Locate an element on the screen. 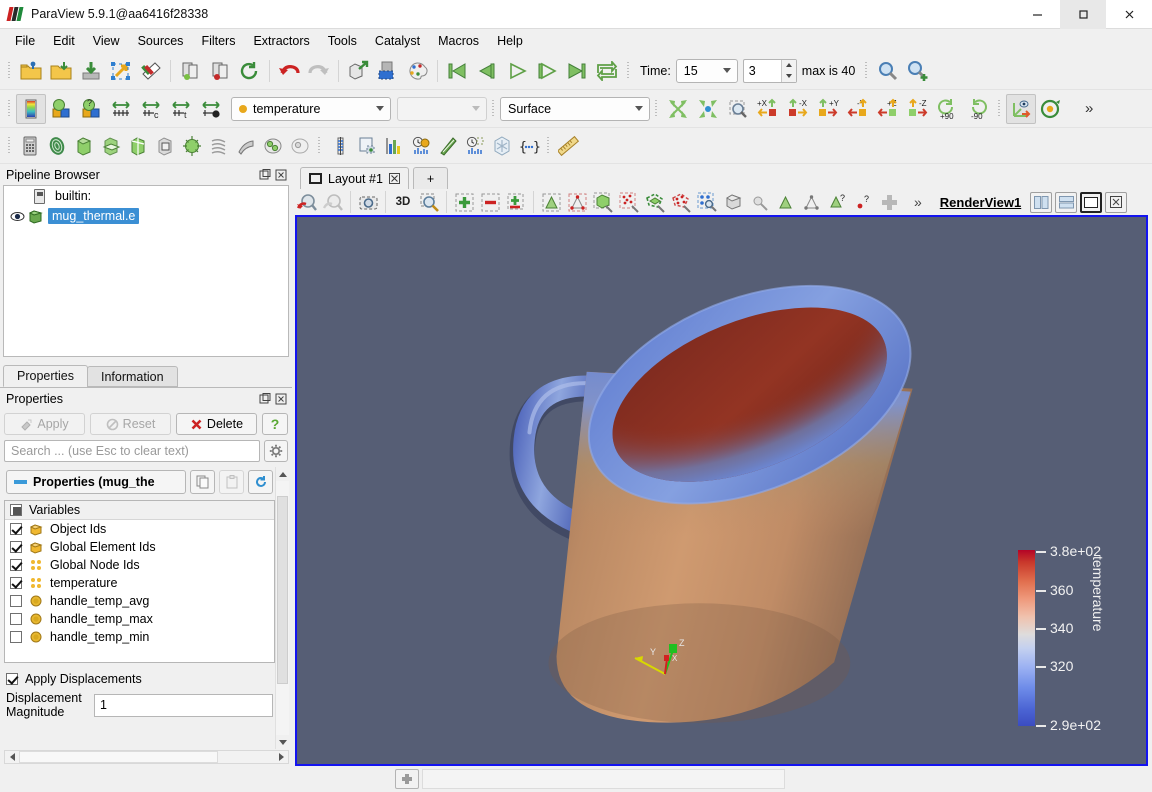 The image size is (1152, 792). play-icon is located at coordinates (517, 71).